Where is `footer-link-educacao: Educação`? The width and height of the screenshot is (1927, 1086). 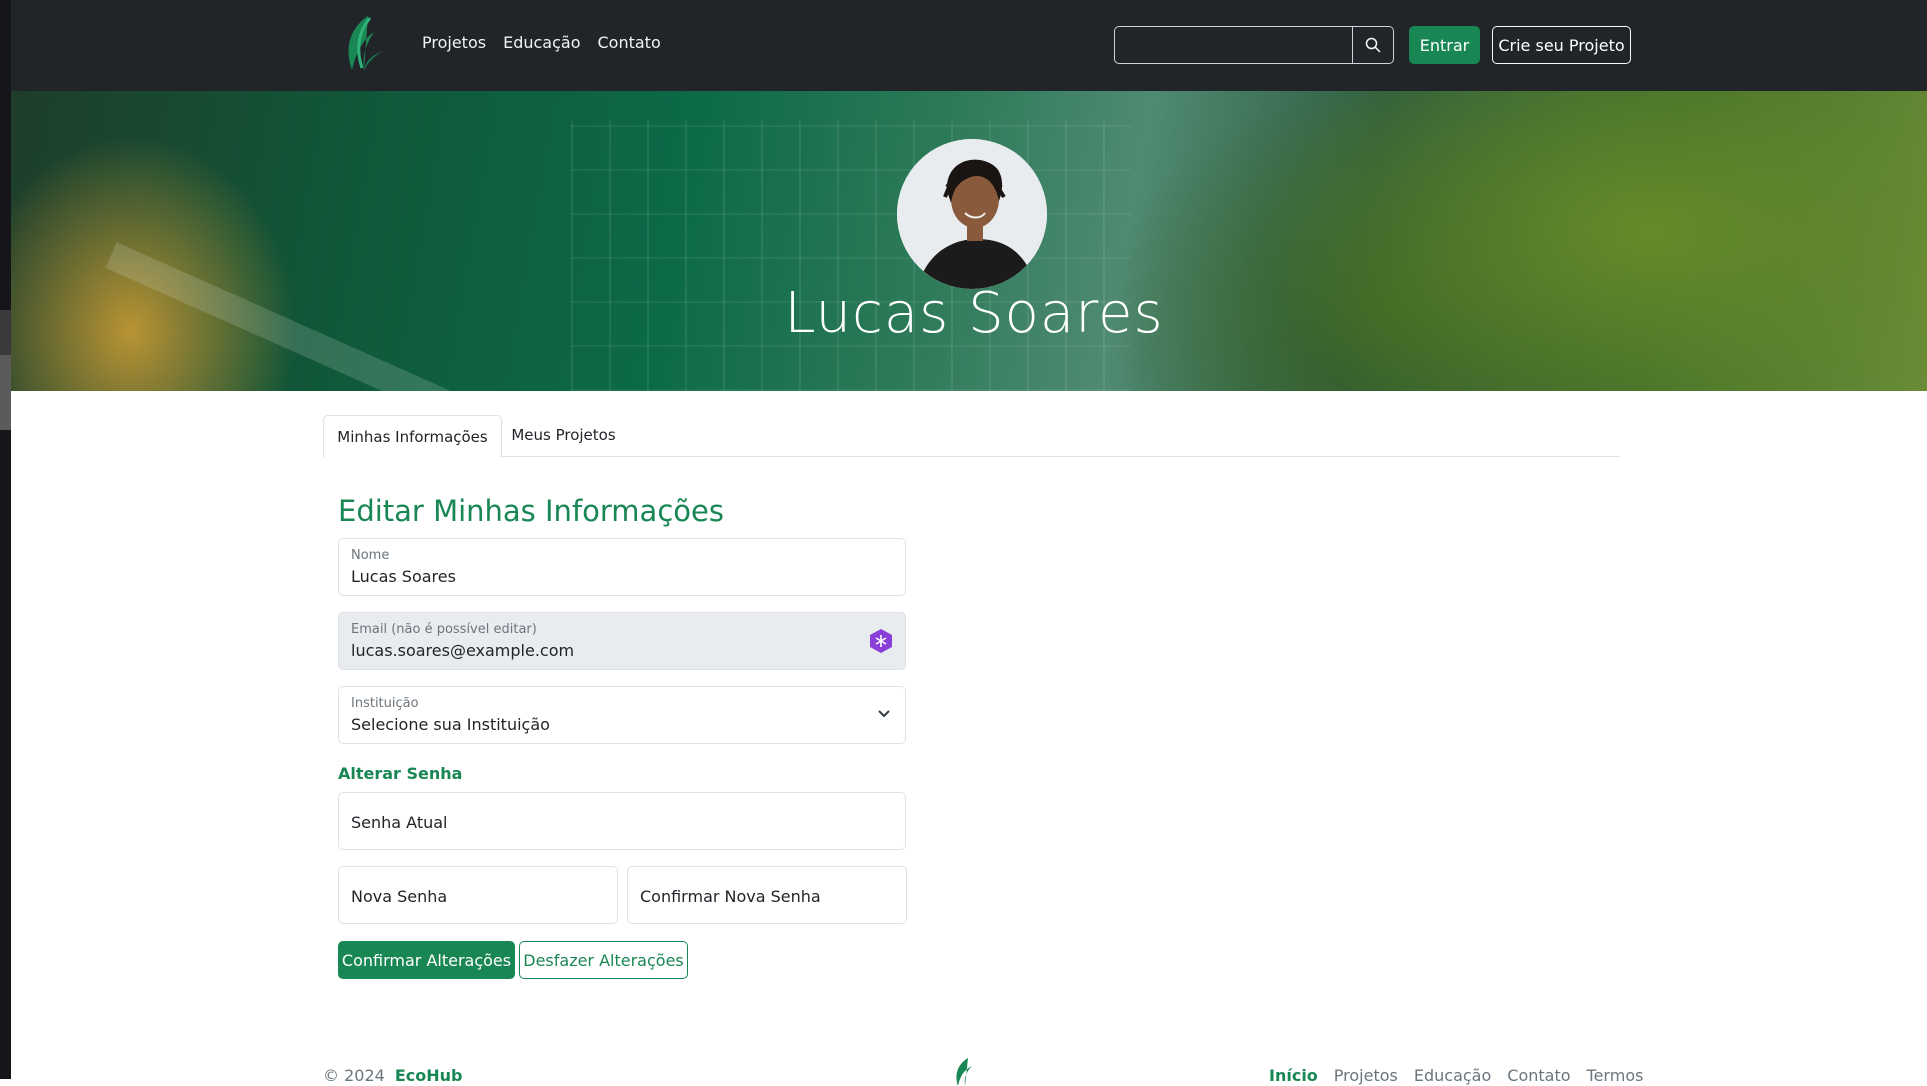
footer-link-educacao: Educação is located at coordinates (1452, 1075).